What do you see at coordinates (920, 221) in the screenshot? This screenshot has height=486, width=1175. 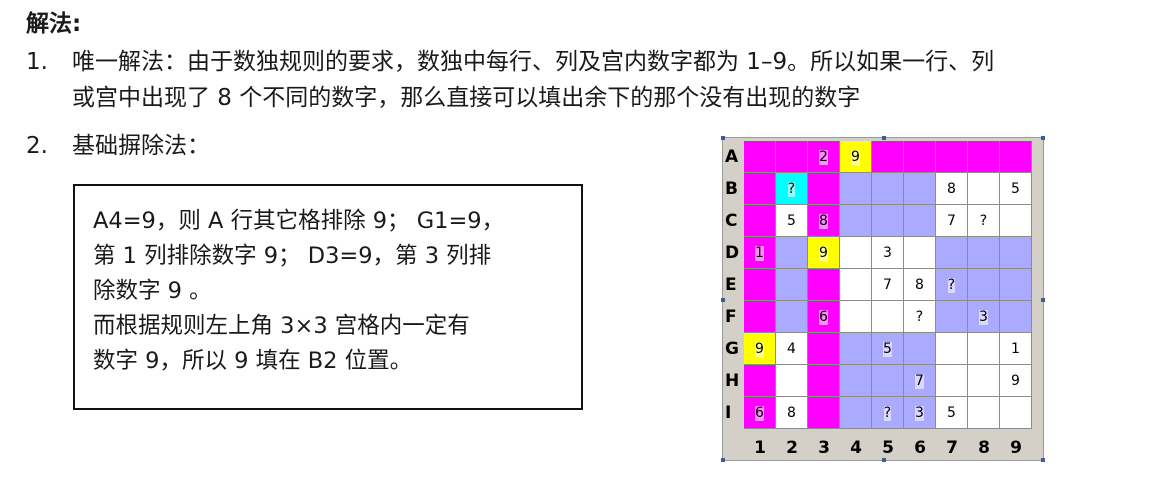 I see `cell-c6` at bounding box center [920, 221].